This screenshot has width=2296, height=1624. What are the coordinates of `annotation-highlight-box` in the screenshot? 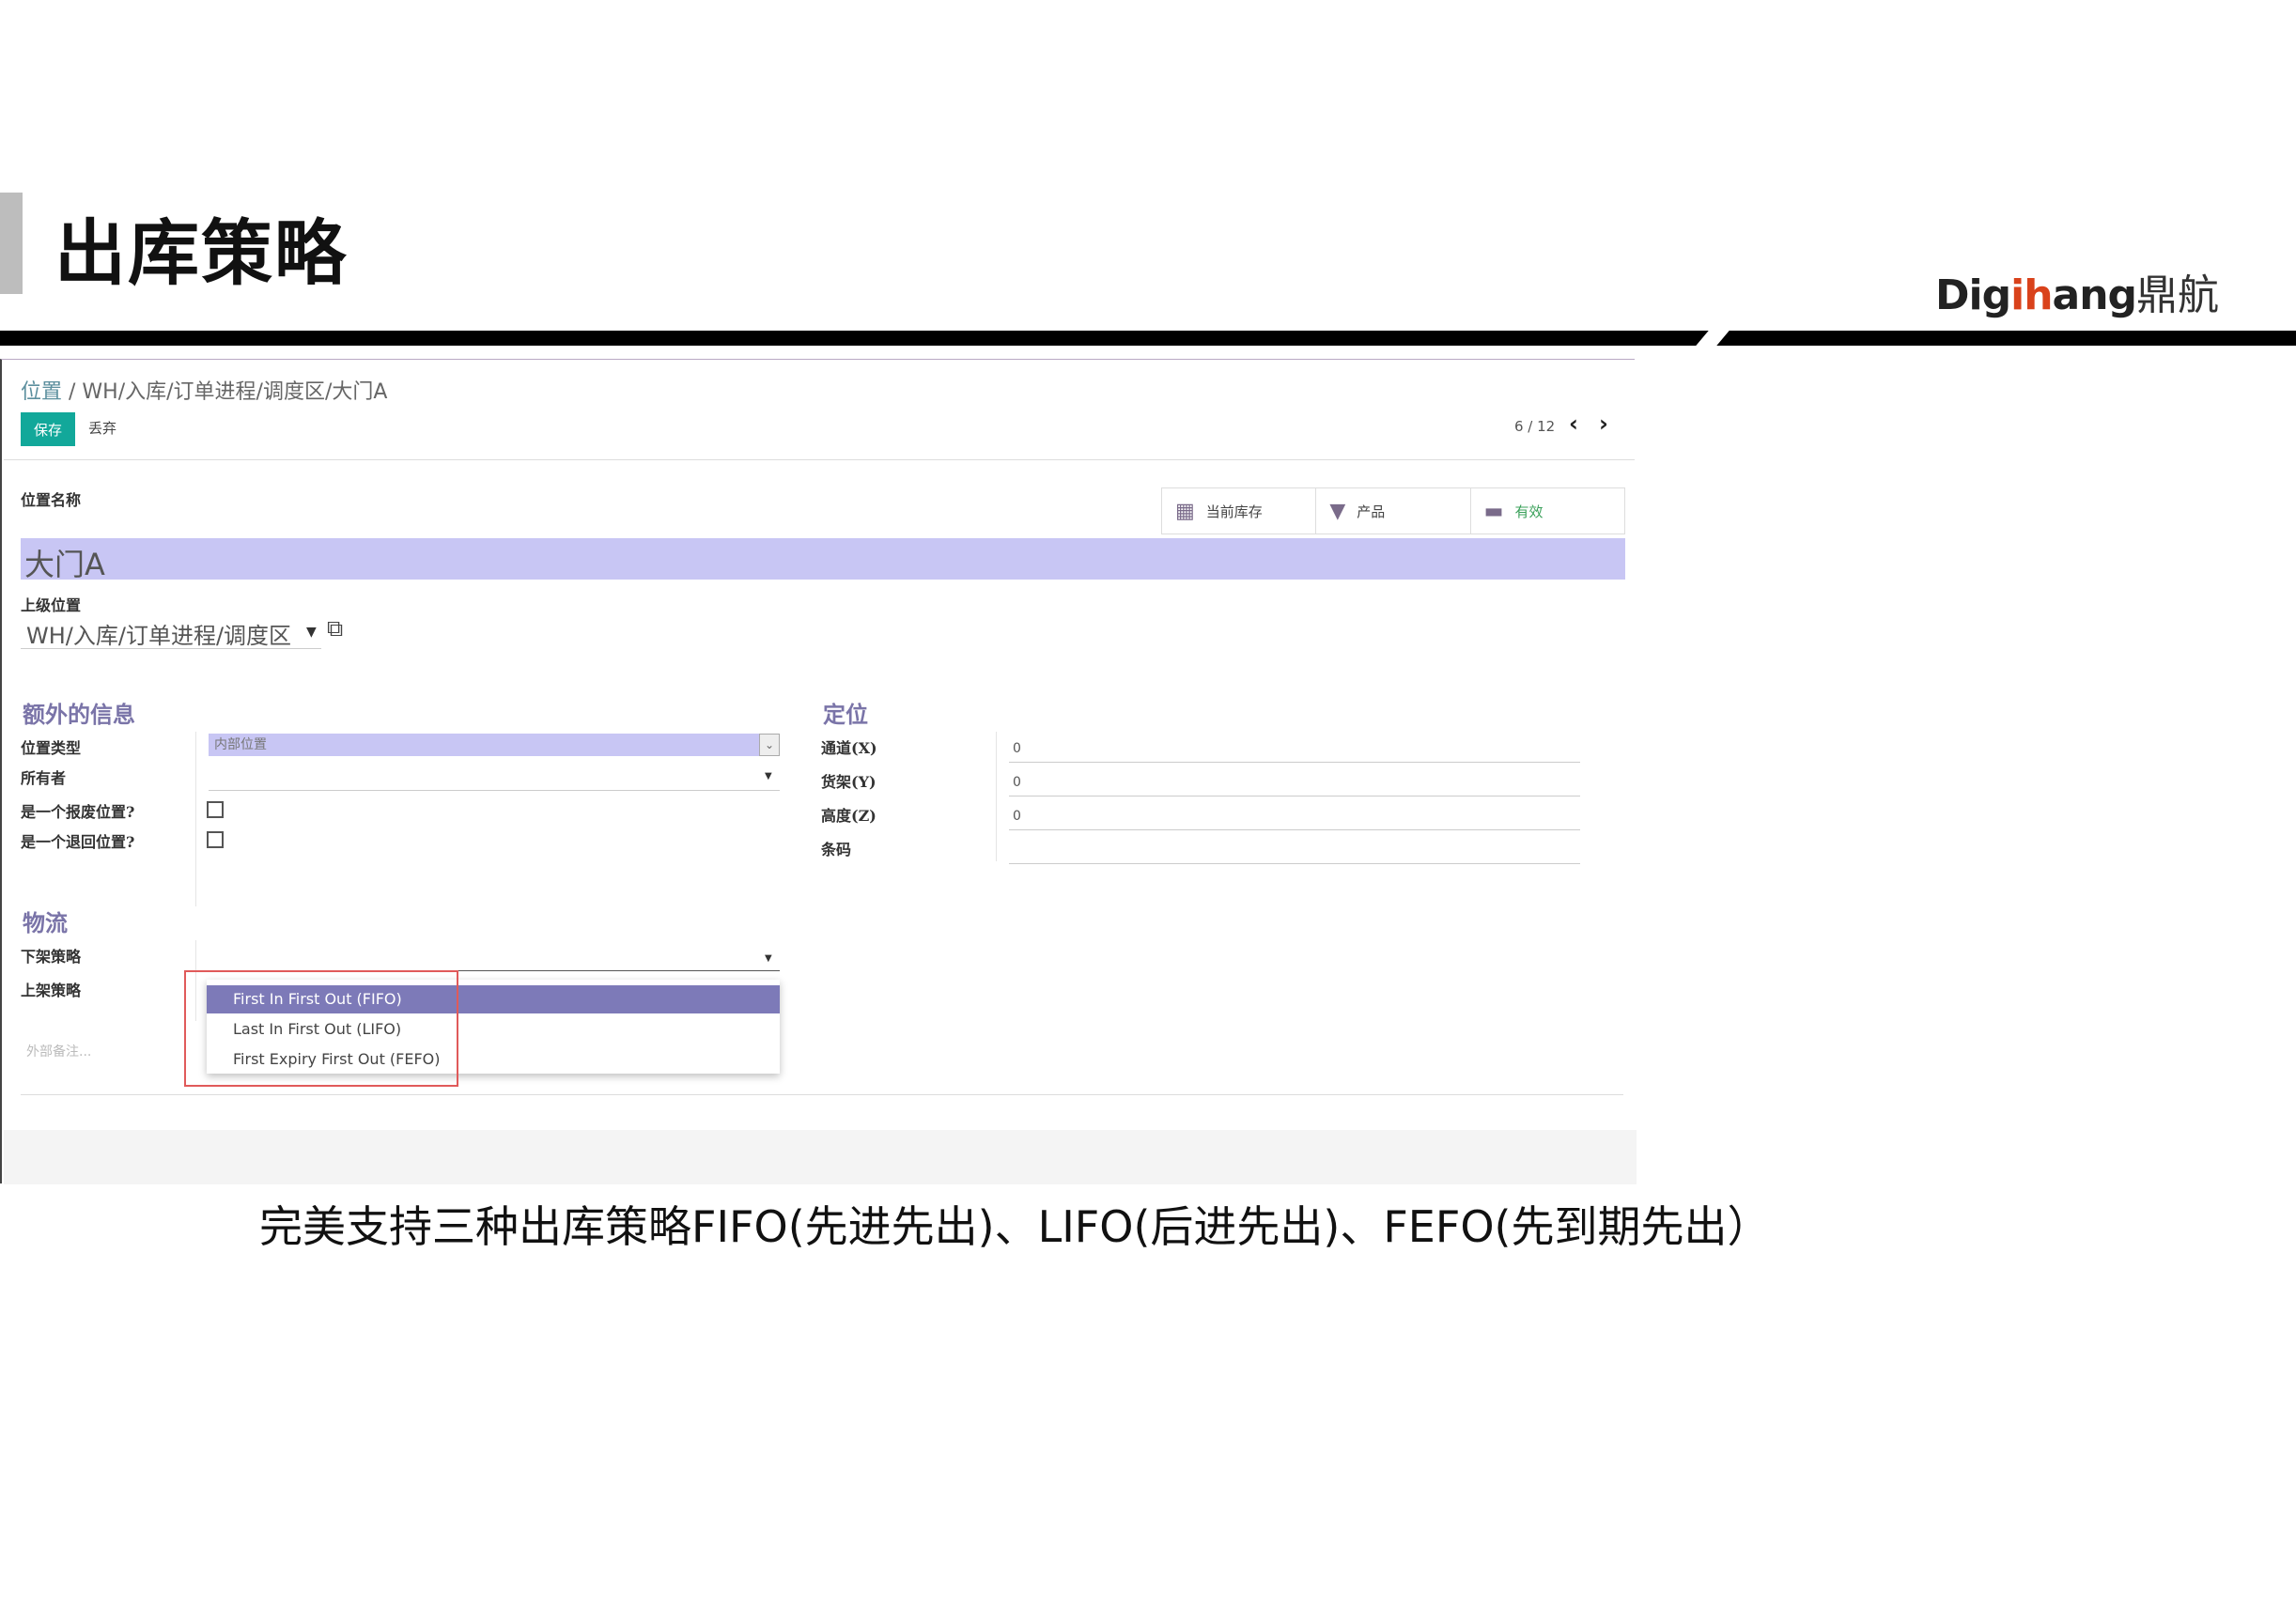 It's located at (321, 1028).